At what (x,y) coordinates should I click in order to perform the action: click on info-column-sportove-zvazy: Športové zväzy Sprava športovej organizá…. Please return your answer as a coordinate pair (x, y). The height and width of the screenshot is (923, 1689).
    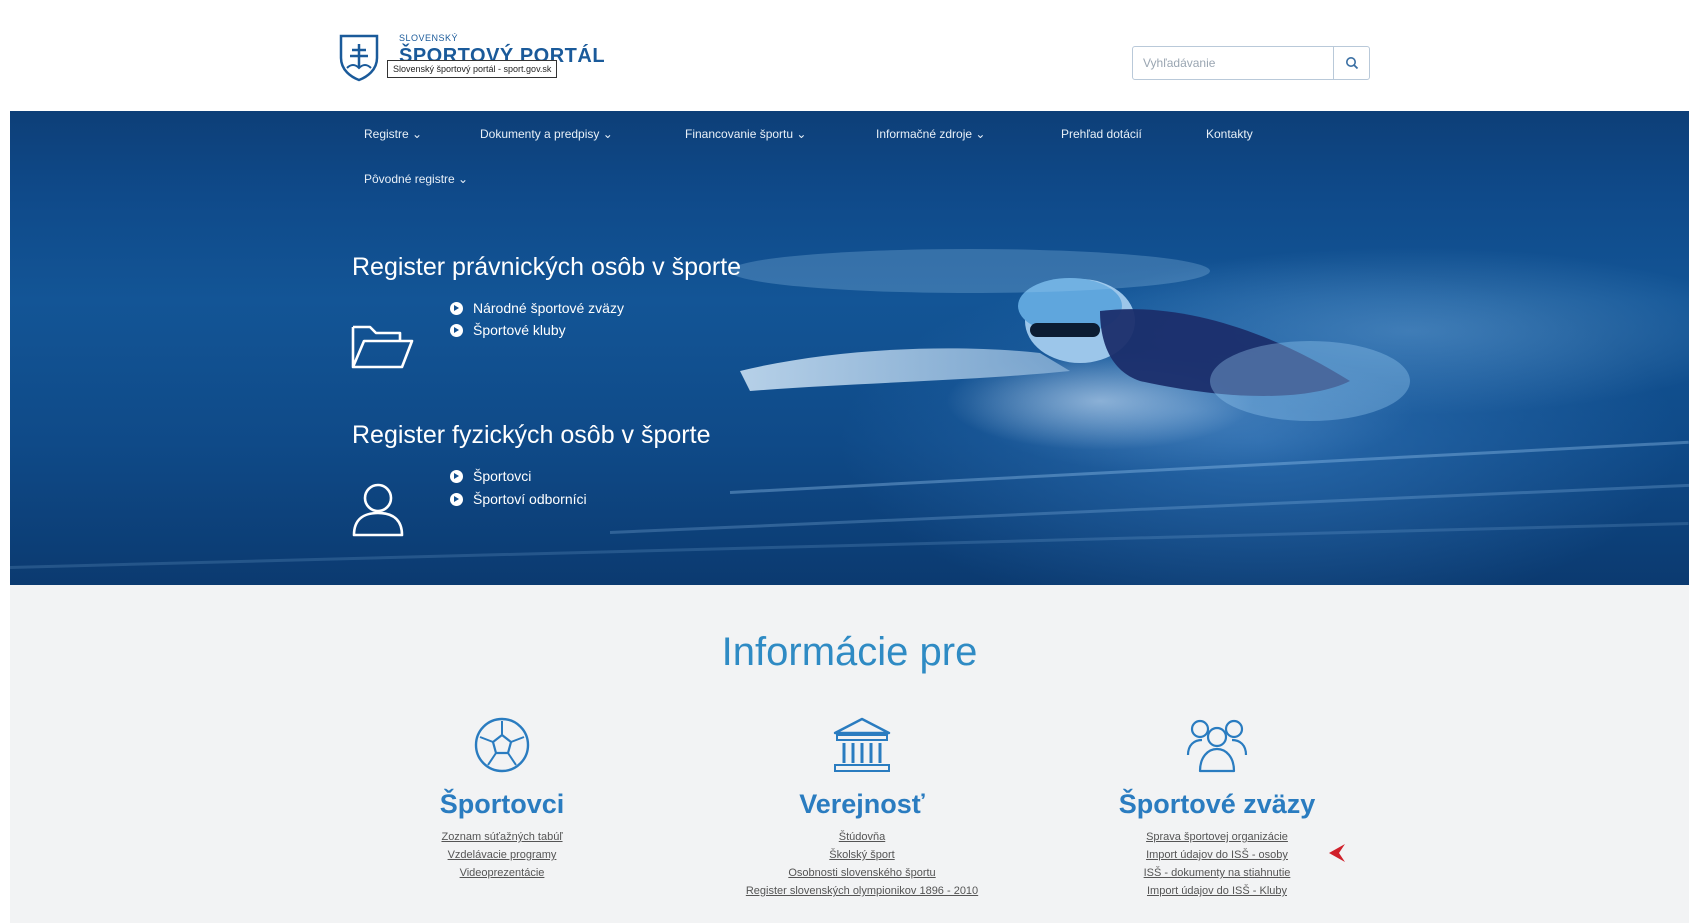
    Looking at the image, I should click on (1217, 807).